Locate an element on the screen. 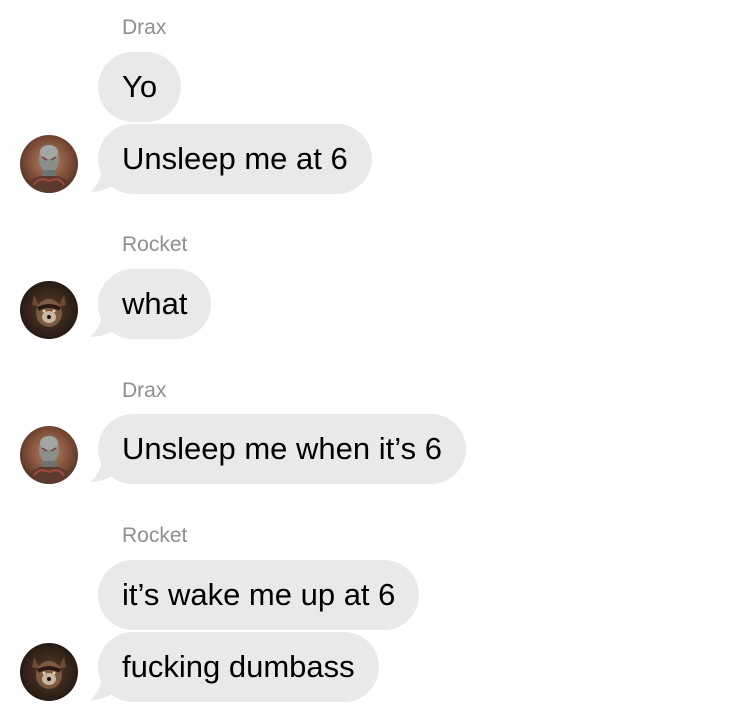 The height and width of the screenshot is (725, 735). message-bubble: Yo is located at coordinates (140, 87).